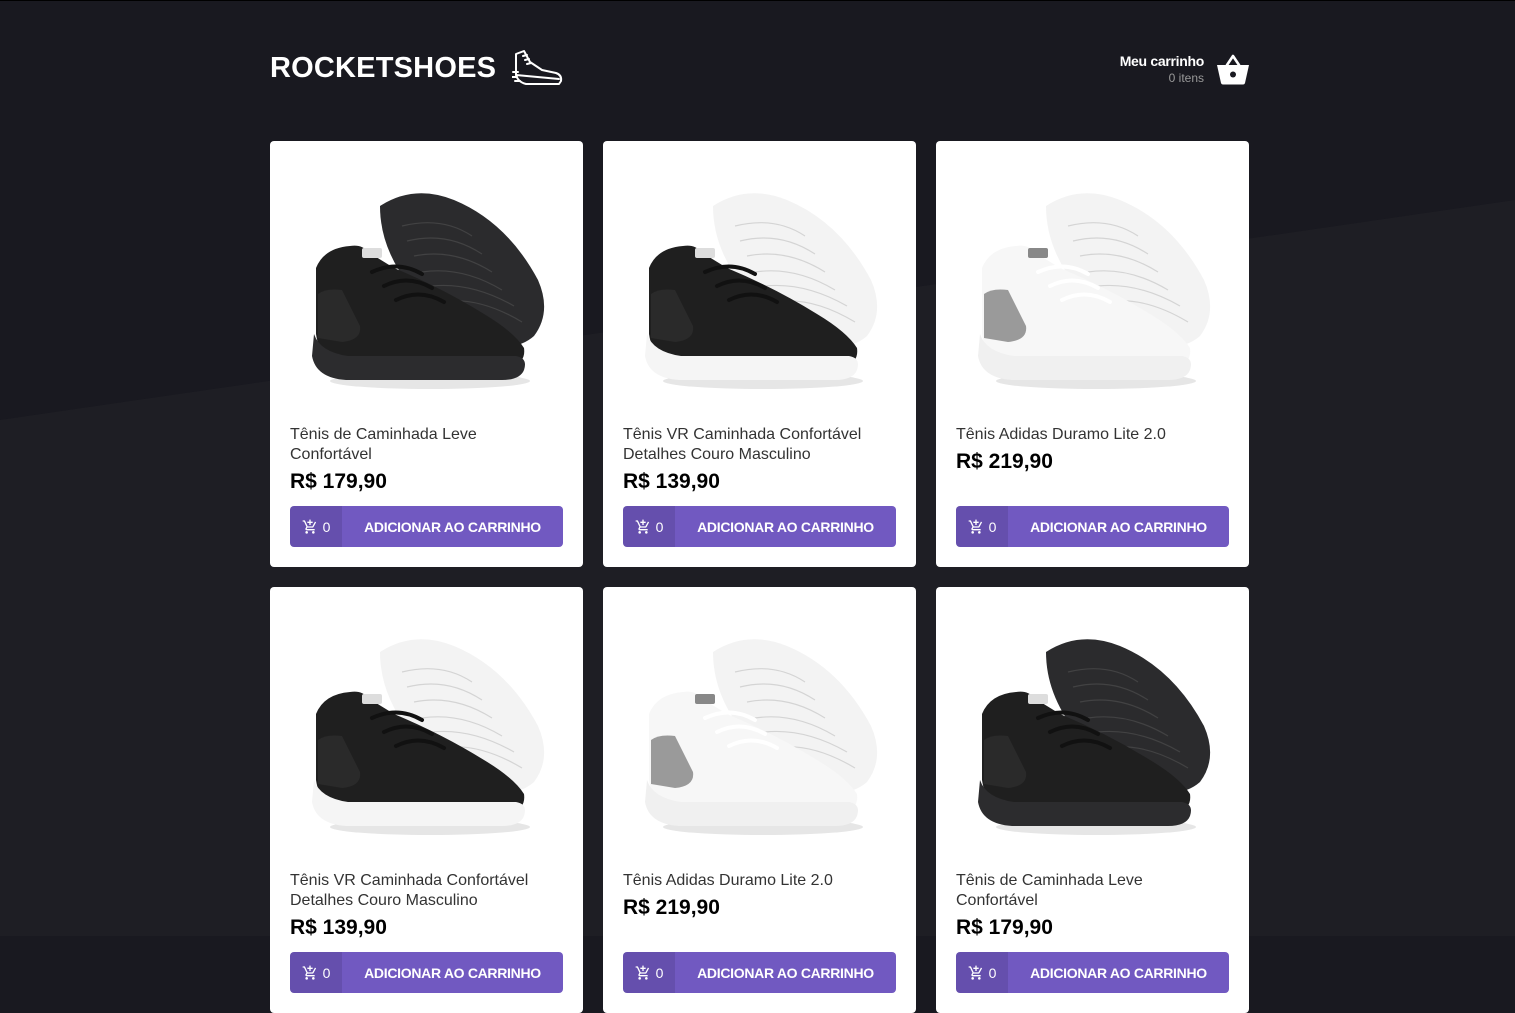 Image resolution: width=1515 pixels, height=1013 pixels. What do you see at coordinates (1186, 78) in the screenshot?
I see `cart-count: 0 itens` at bounding box center [1186, 78].